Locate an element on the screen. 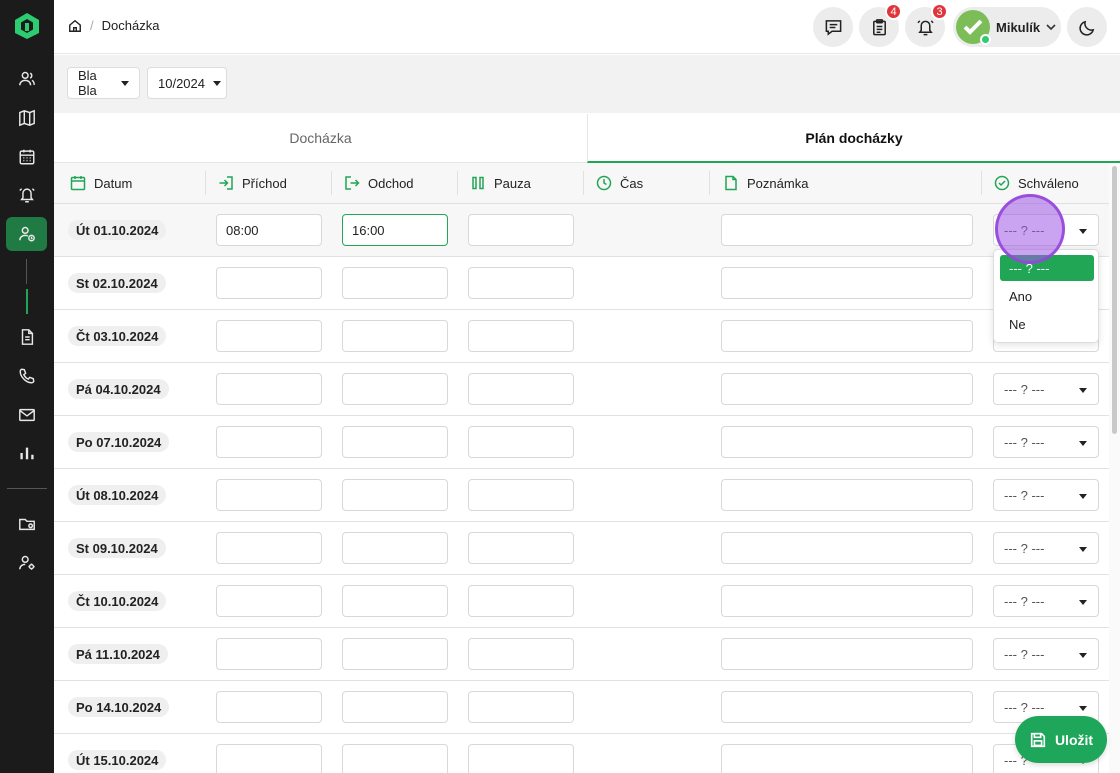 Image resolution: width=1120 pixels, height=773 pixels. column-pause: Pauza is located at coordinates (500, 183).